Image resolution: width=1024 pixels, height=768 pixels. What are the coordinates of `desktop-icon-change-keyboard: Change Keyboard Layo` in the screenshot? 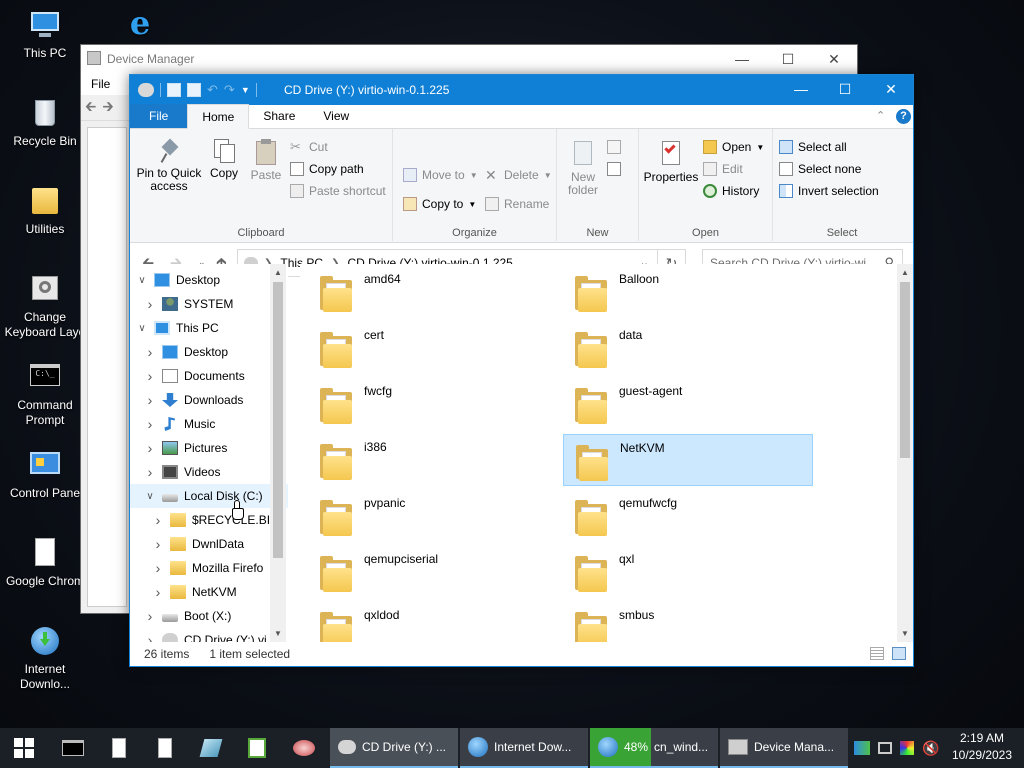 It's located at (45, 306).